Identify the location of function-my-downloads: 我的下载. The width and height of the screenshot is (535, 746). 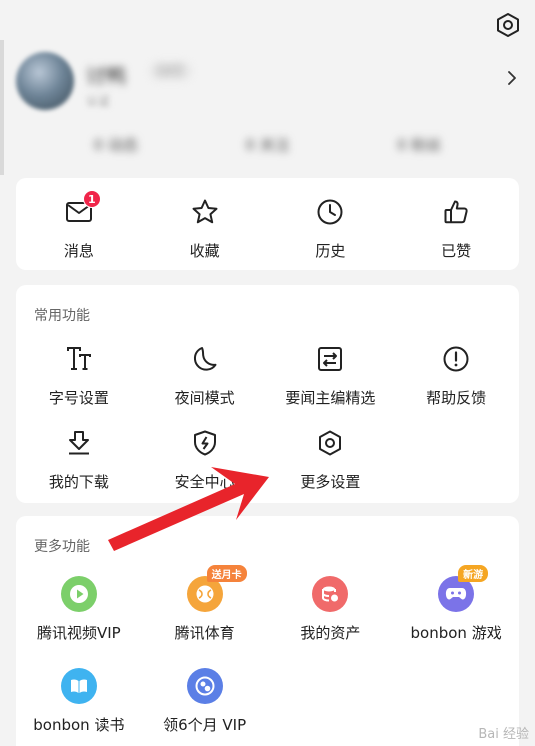
(79, 463).